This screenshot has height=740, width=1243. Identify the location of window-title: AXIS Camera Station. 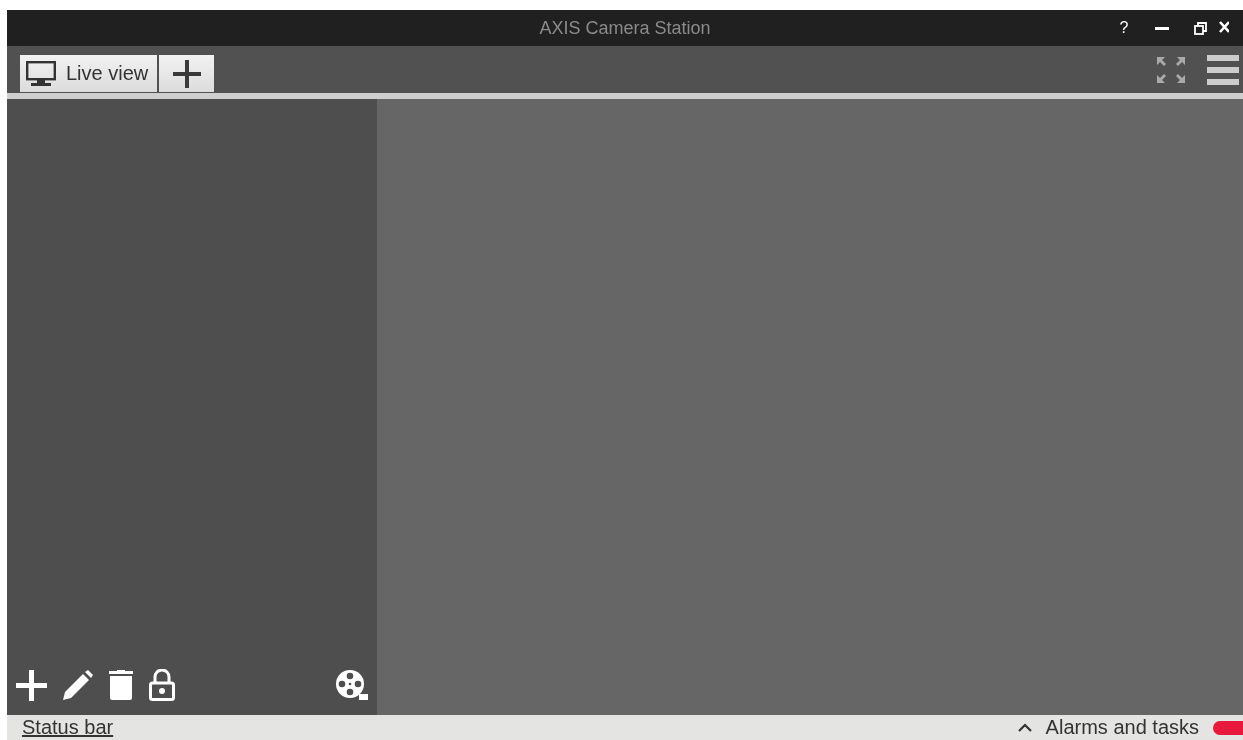
(625, 27).